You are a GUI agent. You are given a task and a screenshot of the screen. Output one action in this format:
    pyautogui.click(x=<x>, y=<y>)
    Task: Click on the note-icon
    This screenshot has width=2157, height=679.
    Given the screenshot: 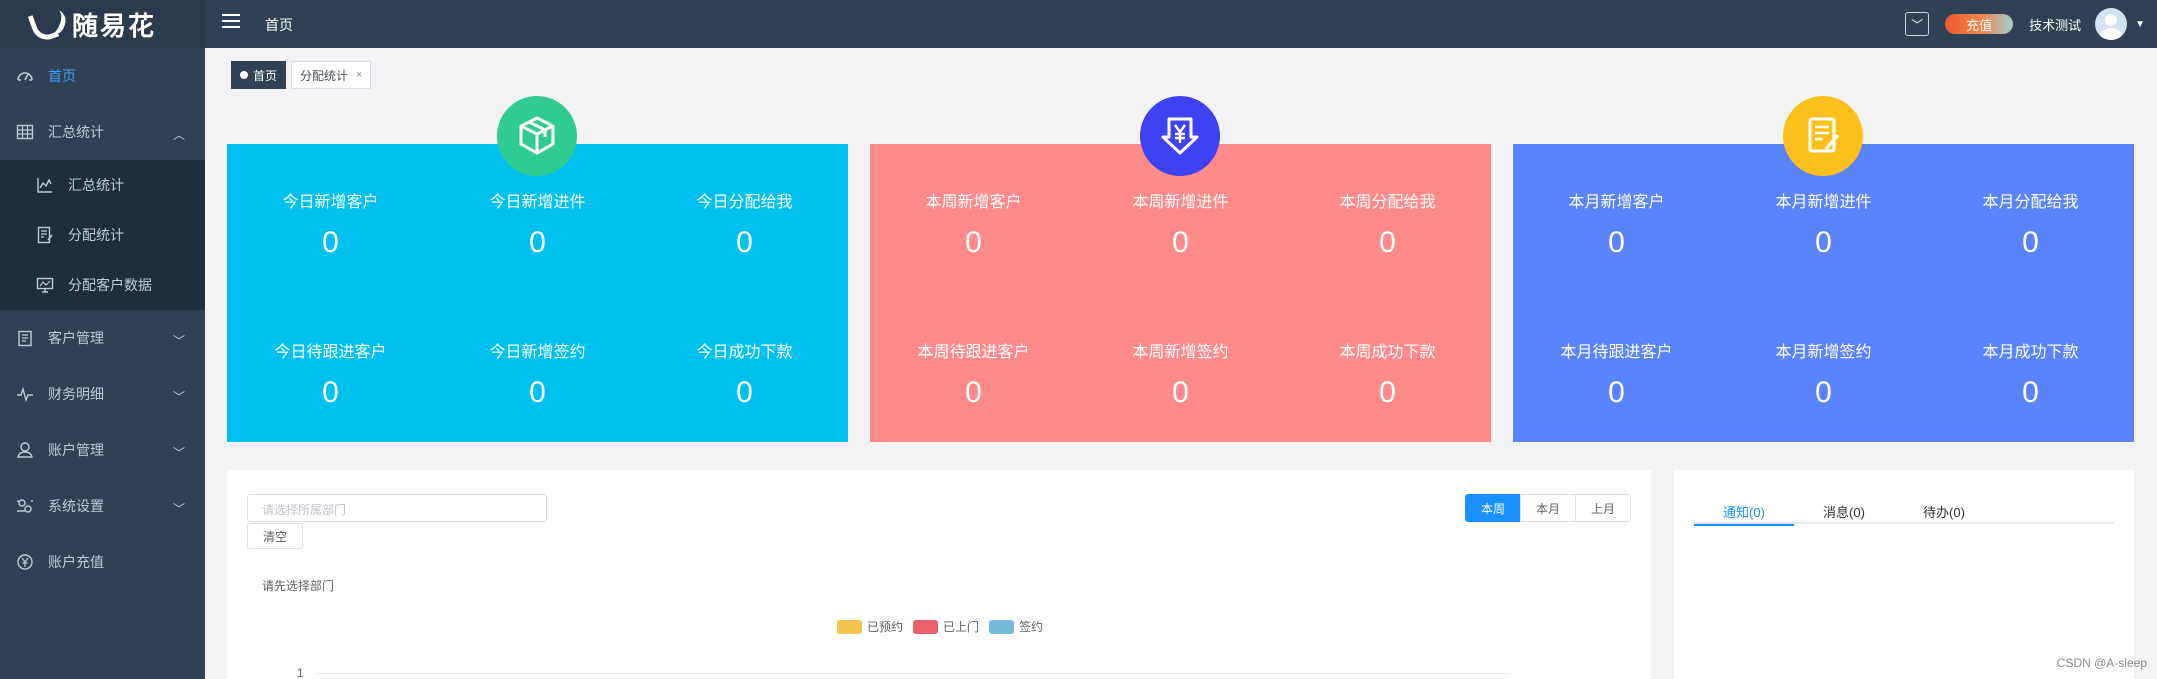 What is the action you would take?
    pyautogui.click(x=1823, y=136)
    